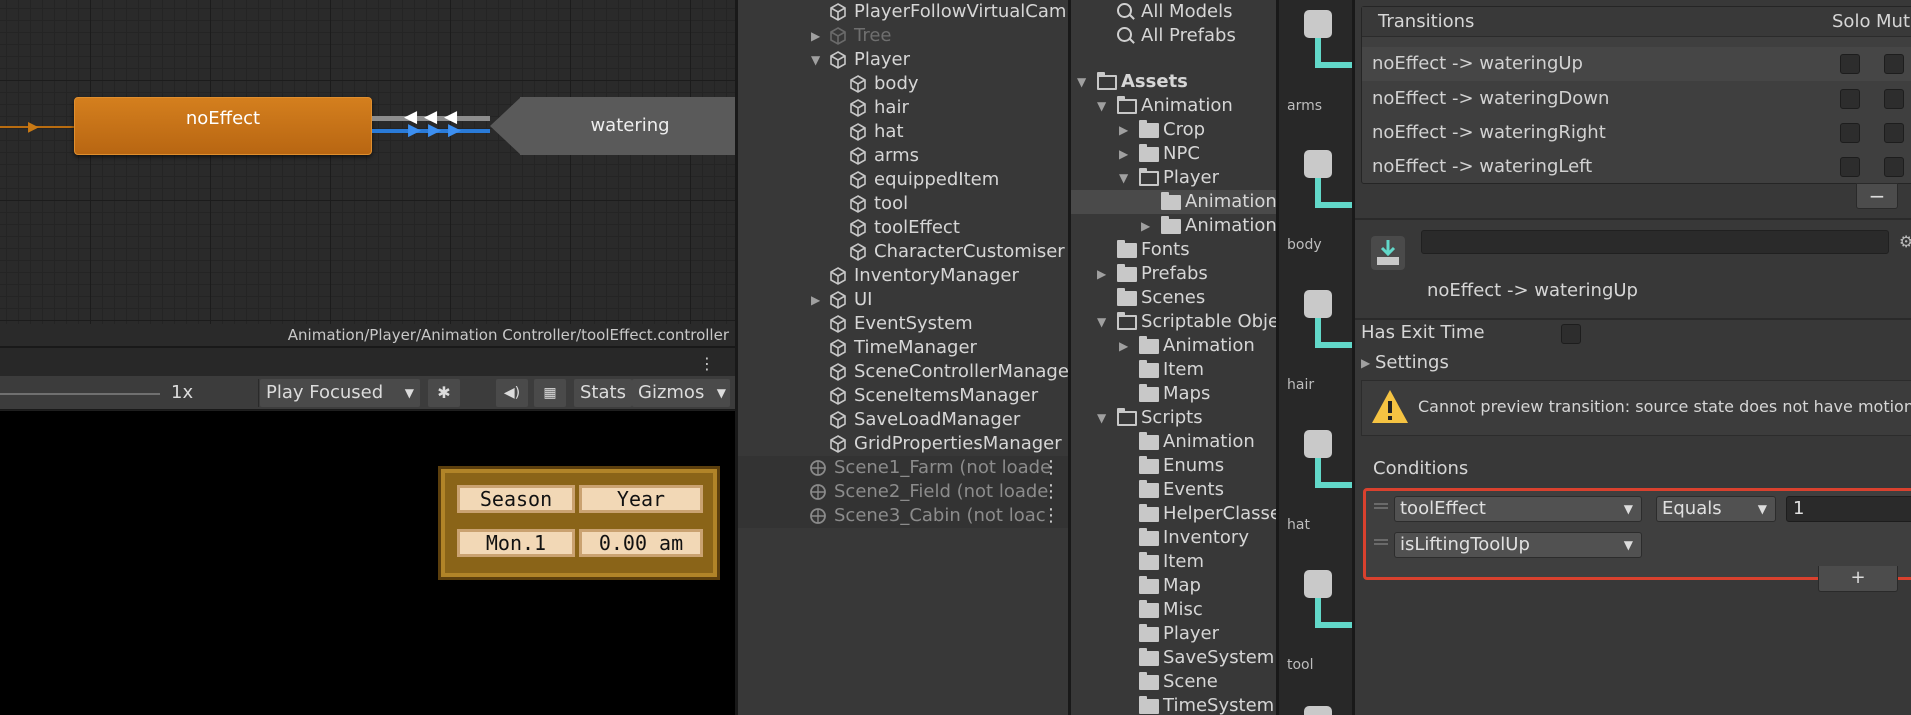  I want to click on folder-item-selected: Animation, so click(1174, 202).